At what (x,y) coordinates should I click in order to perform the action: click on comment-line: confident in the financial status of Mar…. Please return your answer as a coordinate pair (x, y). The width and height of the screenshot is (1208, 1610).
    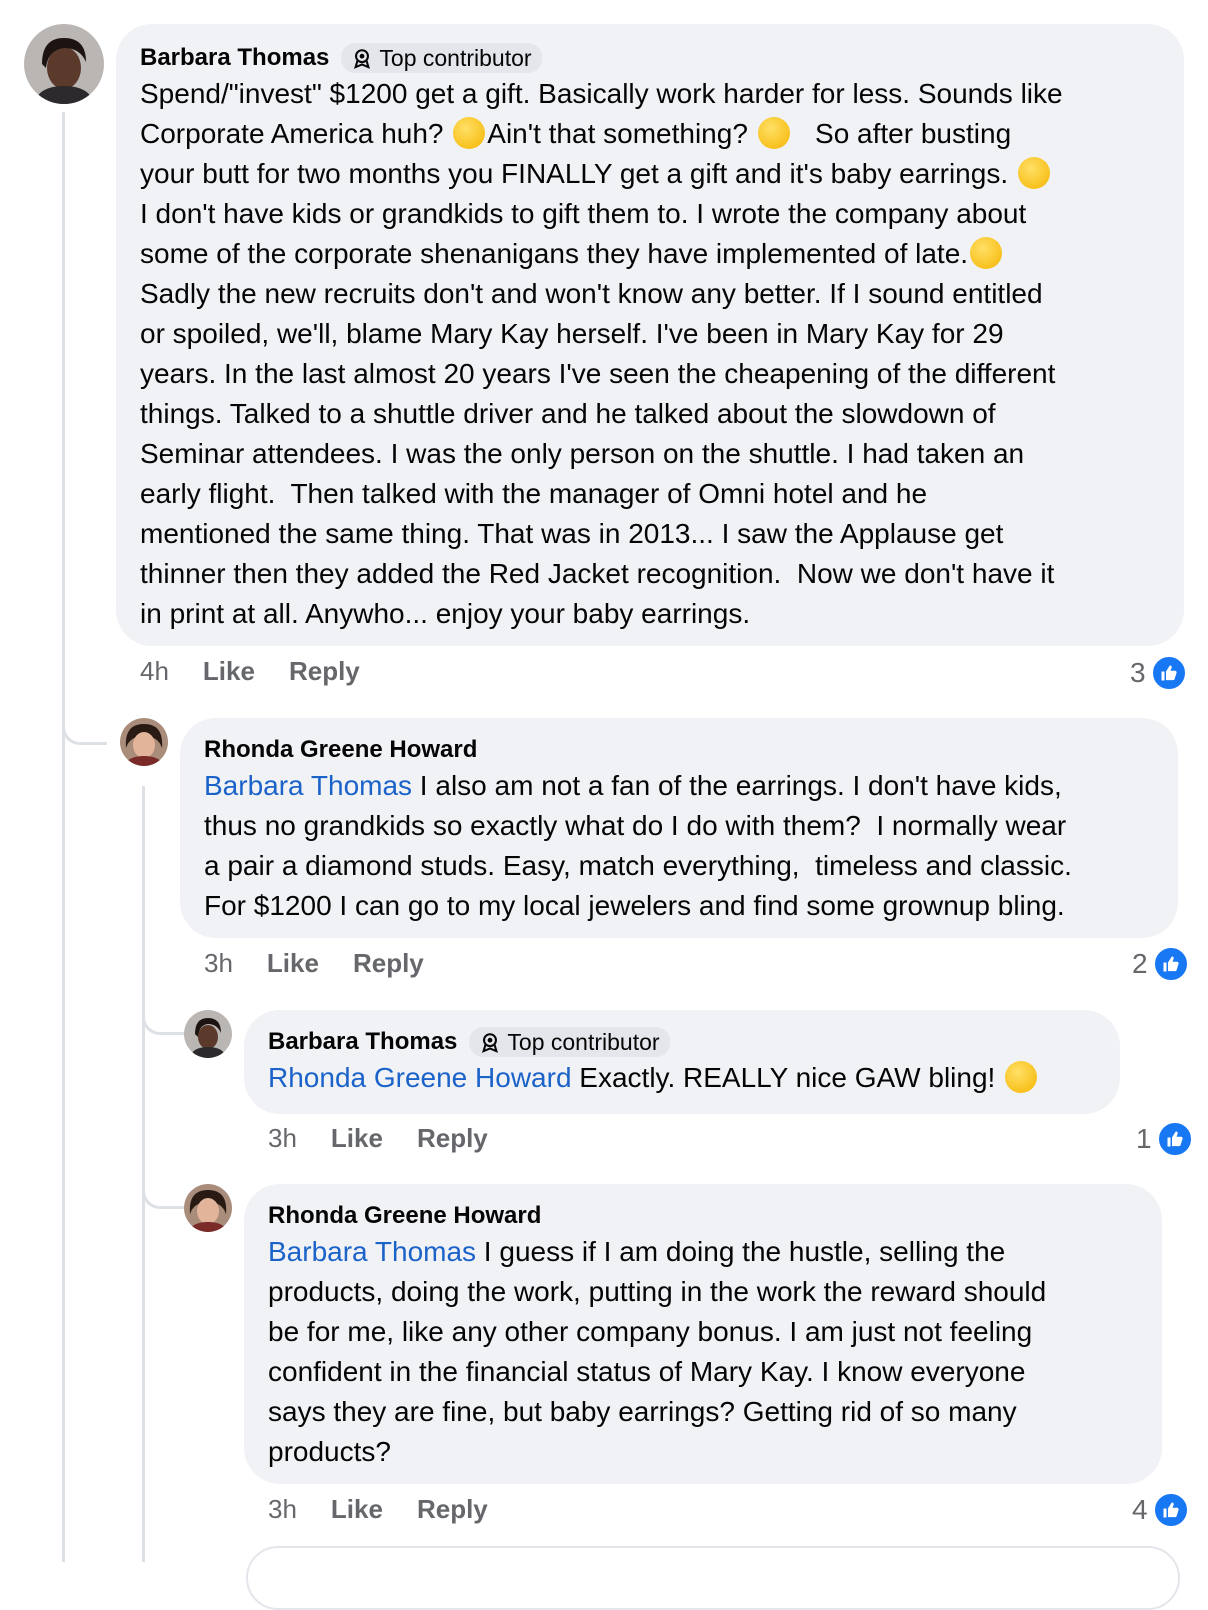
    Looking at the image, I should click on (647, 1371).